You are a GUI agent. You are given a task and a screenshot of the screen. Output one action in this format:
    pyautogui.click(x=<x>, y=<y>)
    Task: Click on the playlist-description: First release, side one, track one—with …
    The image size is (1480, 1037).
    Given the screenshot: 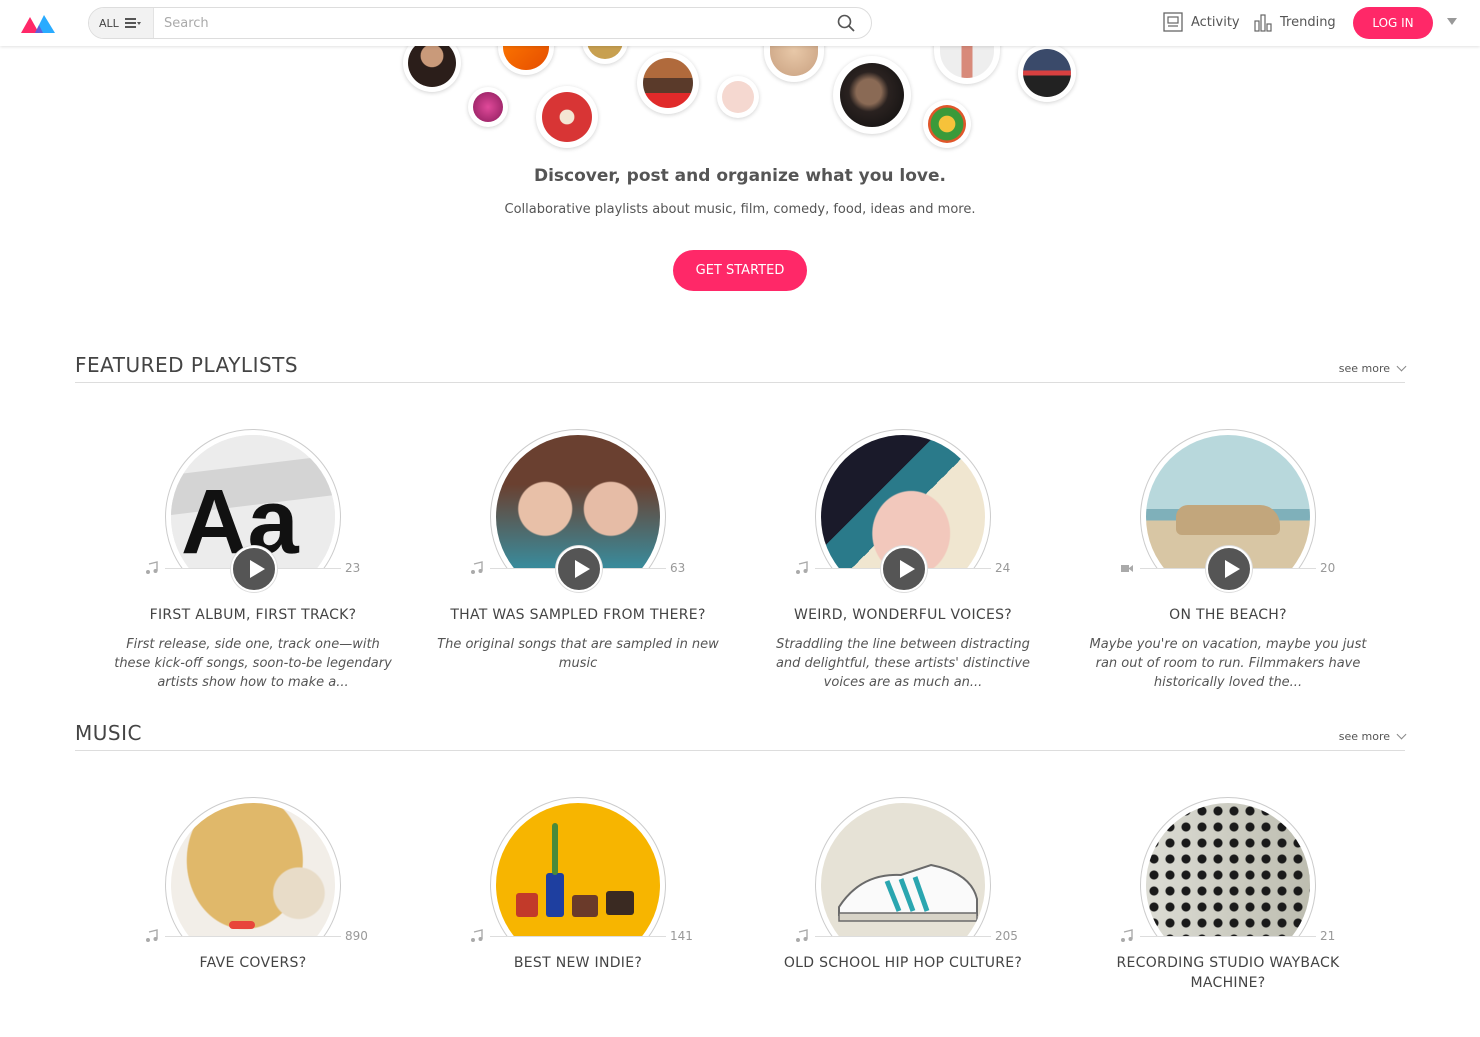 What is the action you would take?
    pyautogui.click(x=253, y=663)
    